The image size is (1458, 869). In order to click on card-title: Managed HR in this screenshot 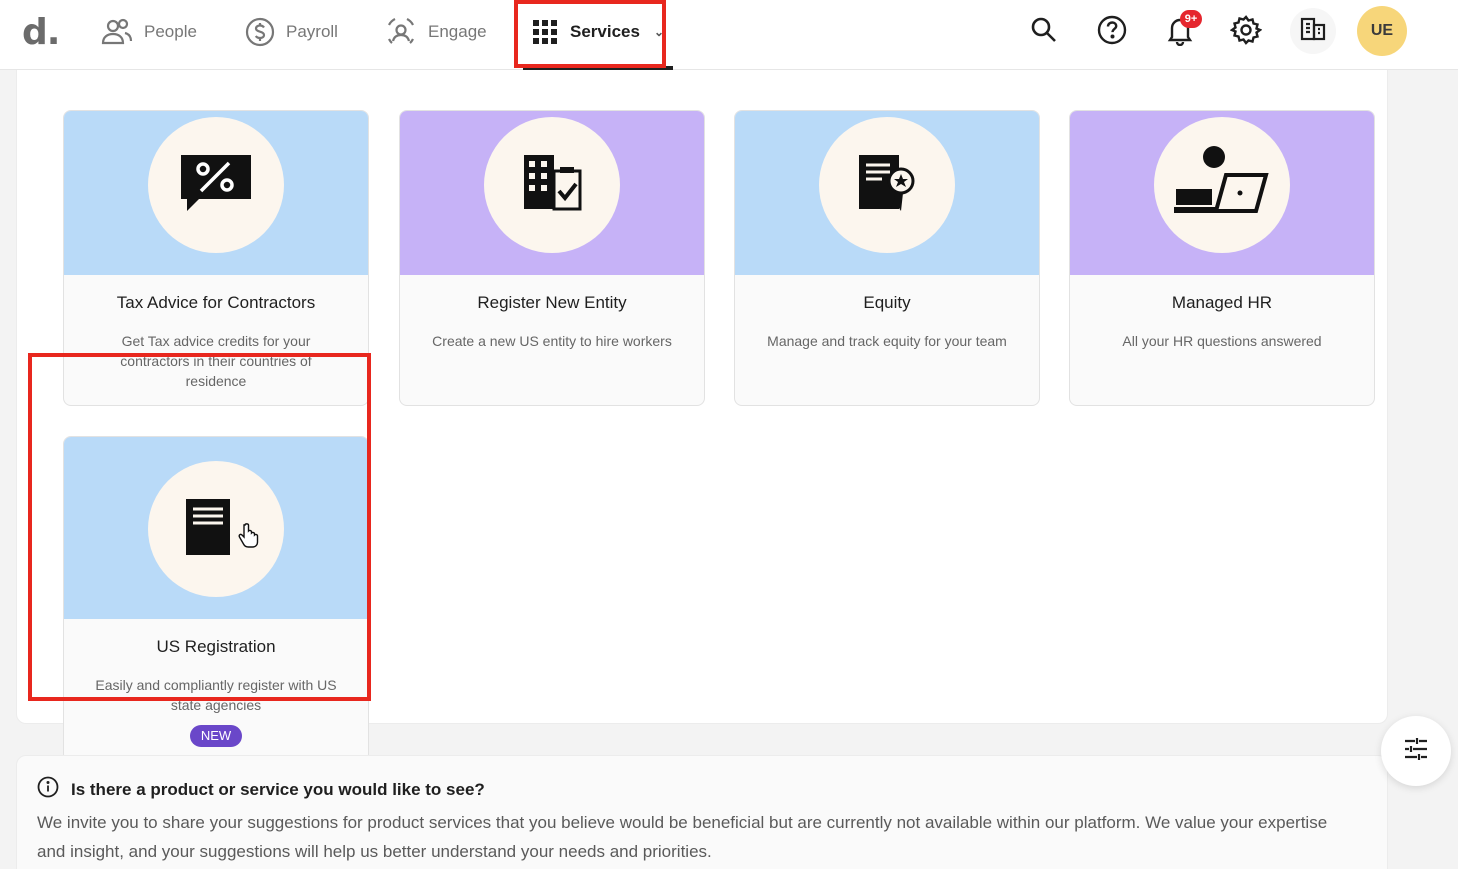, I will do `click(1222, 302)`.